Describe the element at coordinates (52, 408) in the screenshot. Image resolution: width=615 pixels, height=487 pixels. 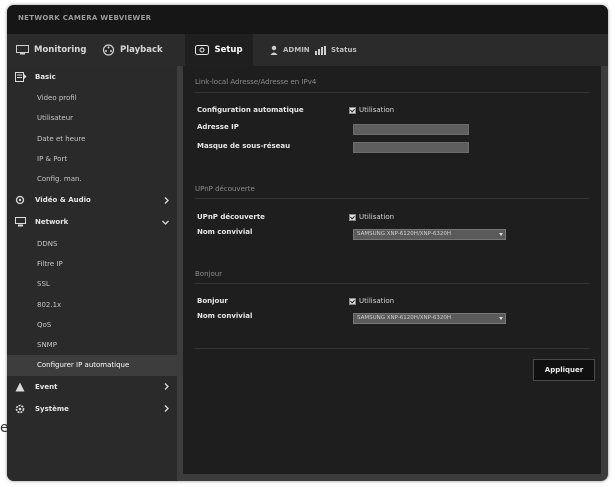
I see `sidebar-section-system-label: Système` at that location.